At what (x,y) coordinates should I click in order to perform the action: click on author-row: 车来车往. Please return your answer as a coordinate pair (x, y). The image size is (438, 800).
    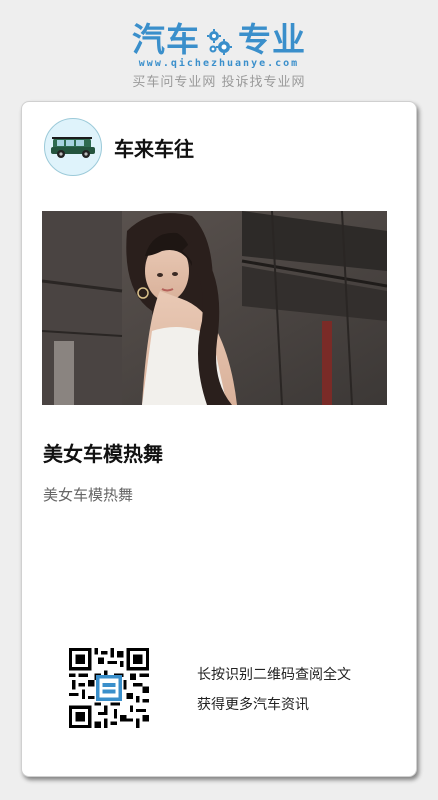
    Looking at the image, I should click on (119, 147).